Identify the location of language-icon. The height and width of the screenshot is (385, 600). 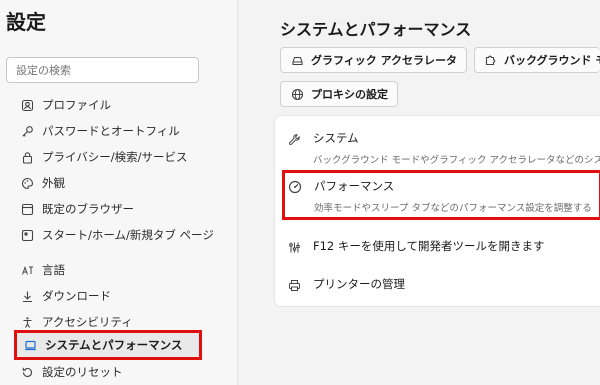
(27, 270).